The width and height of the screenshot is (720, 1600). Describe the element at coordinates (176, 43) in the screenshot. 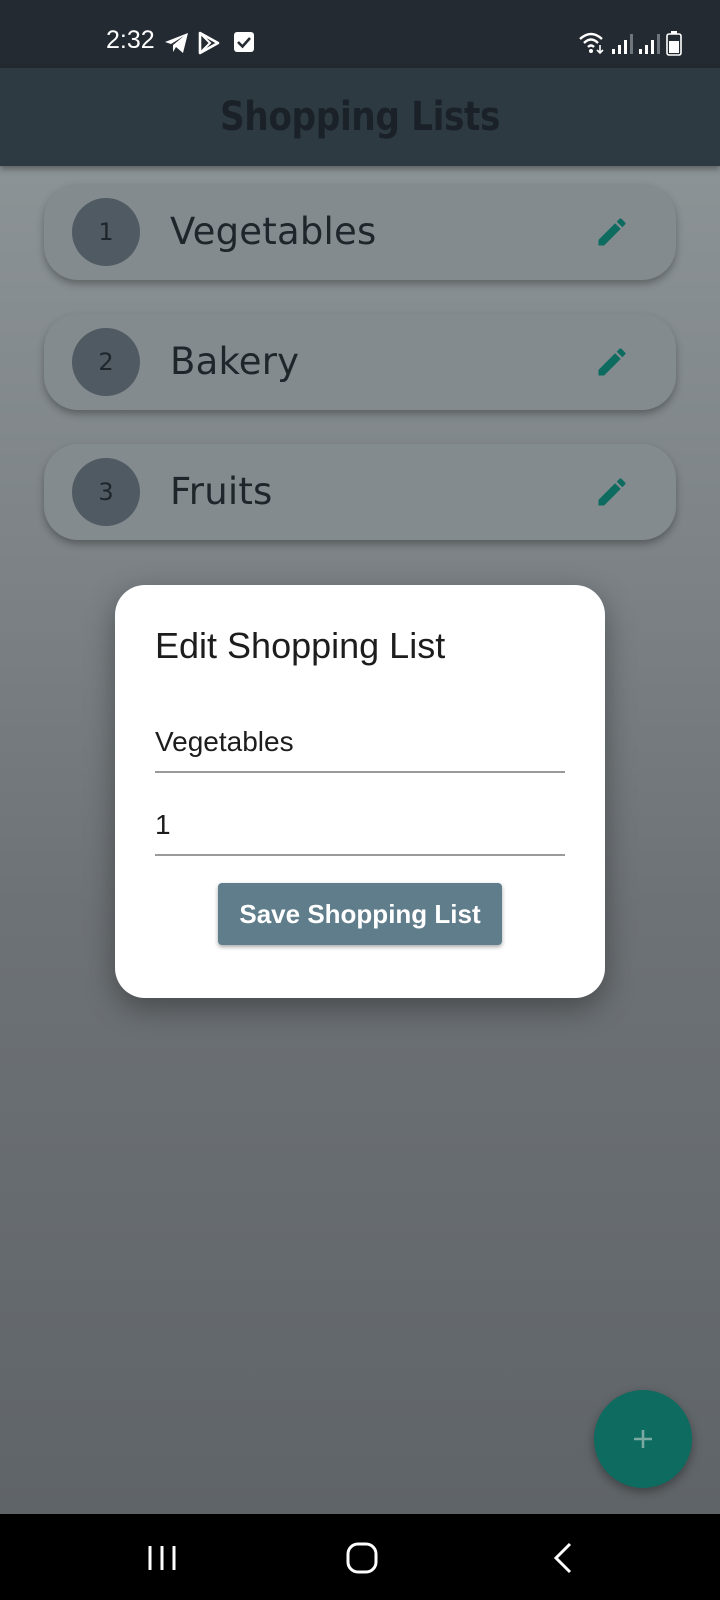

I see `telegram-icon` at that location.